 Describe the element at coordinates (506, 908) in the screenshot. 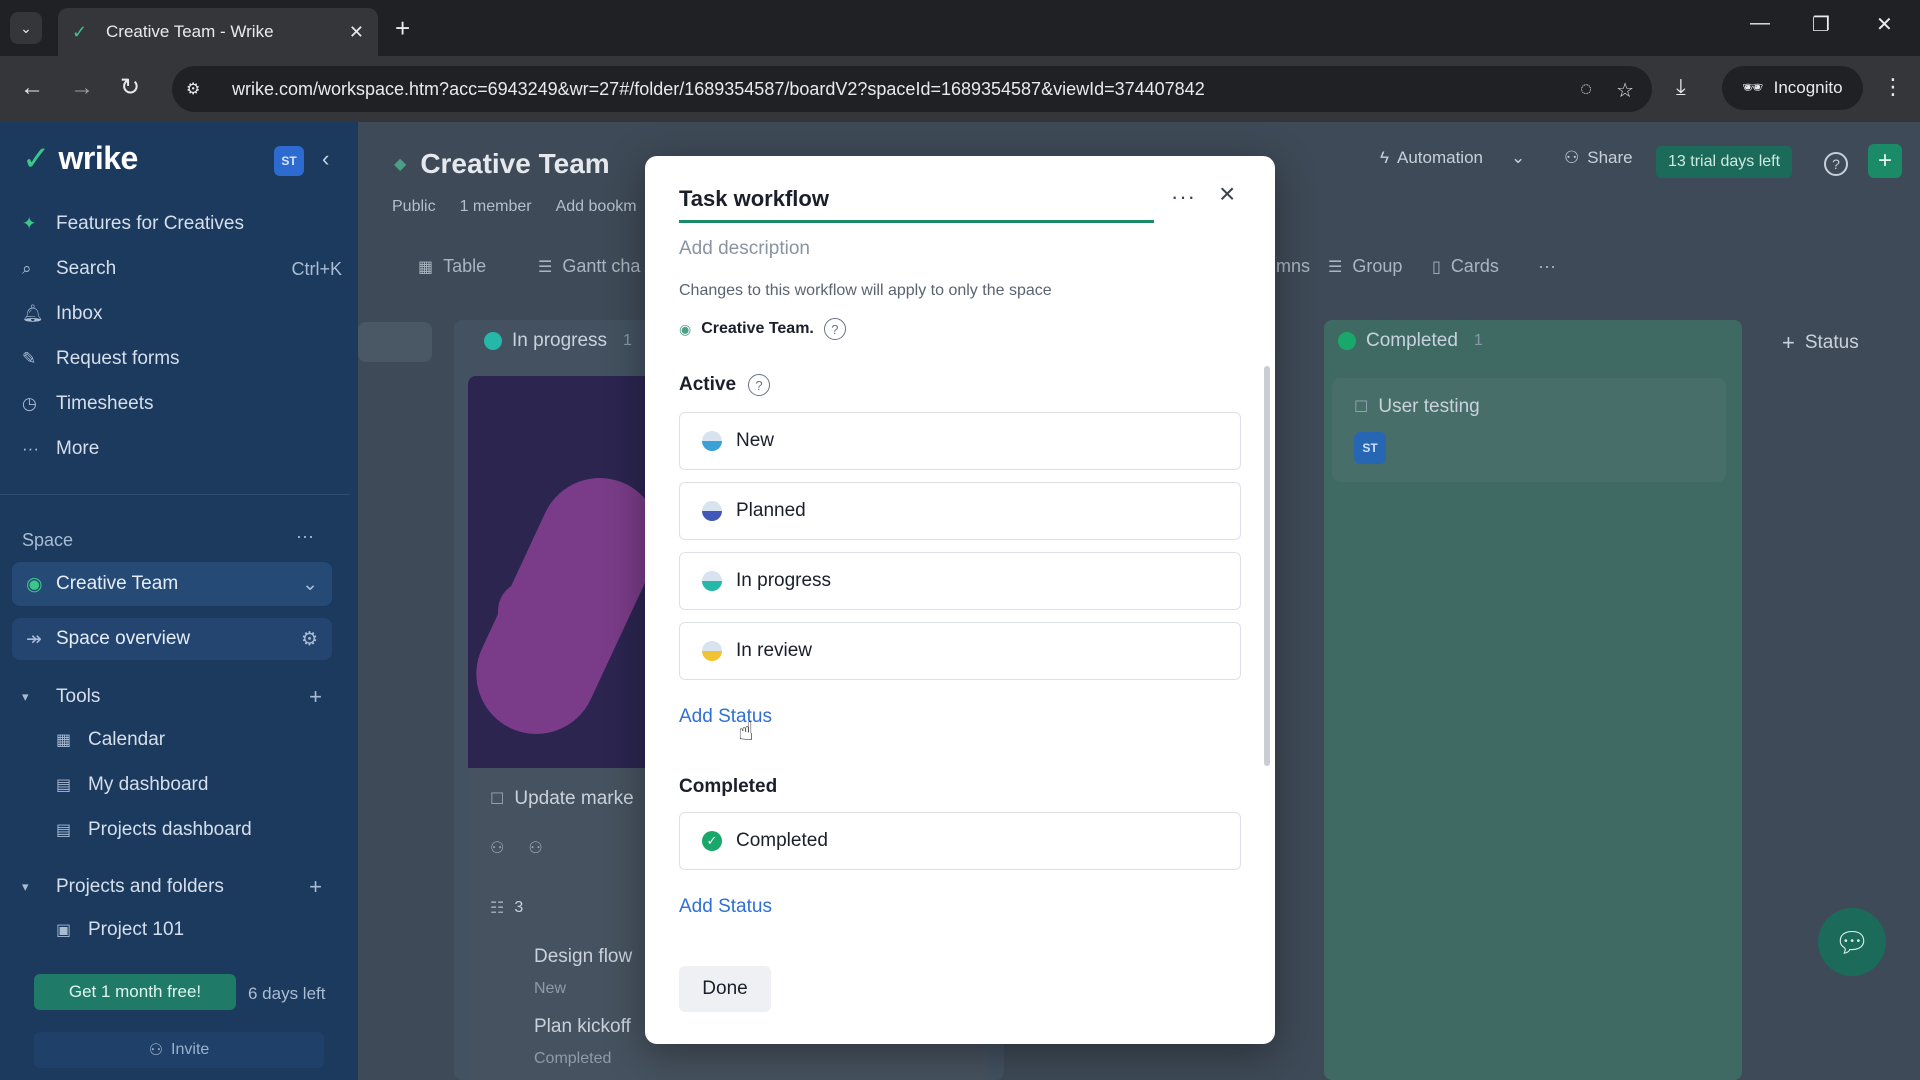

I see `subtask-counter: ☷ 3` at that location.